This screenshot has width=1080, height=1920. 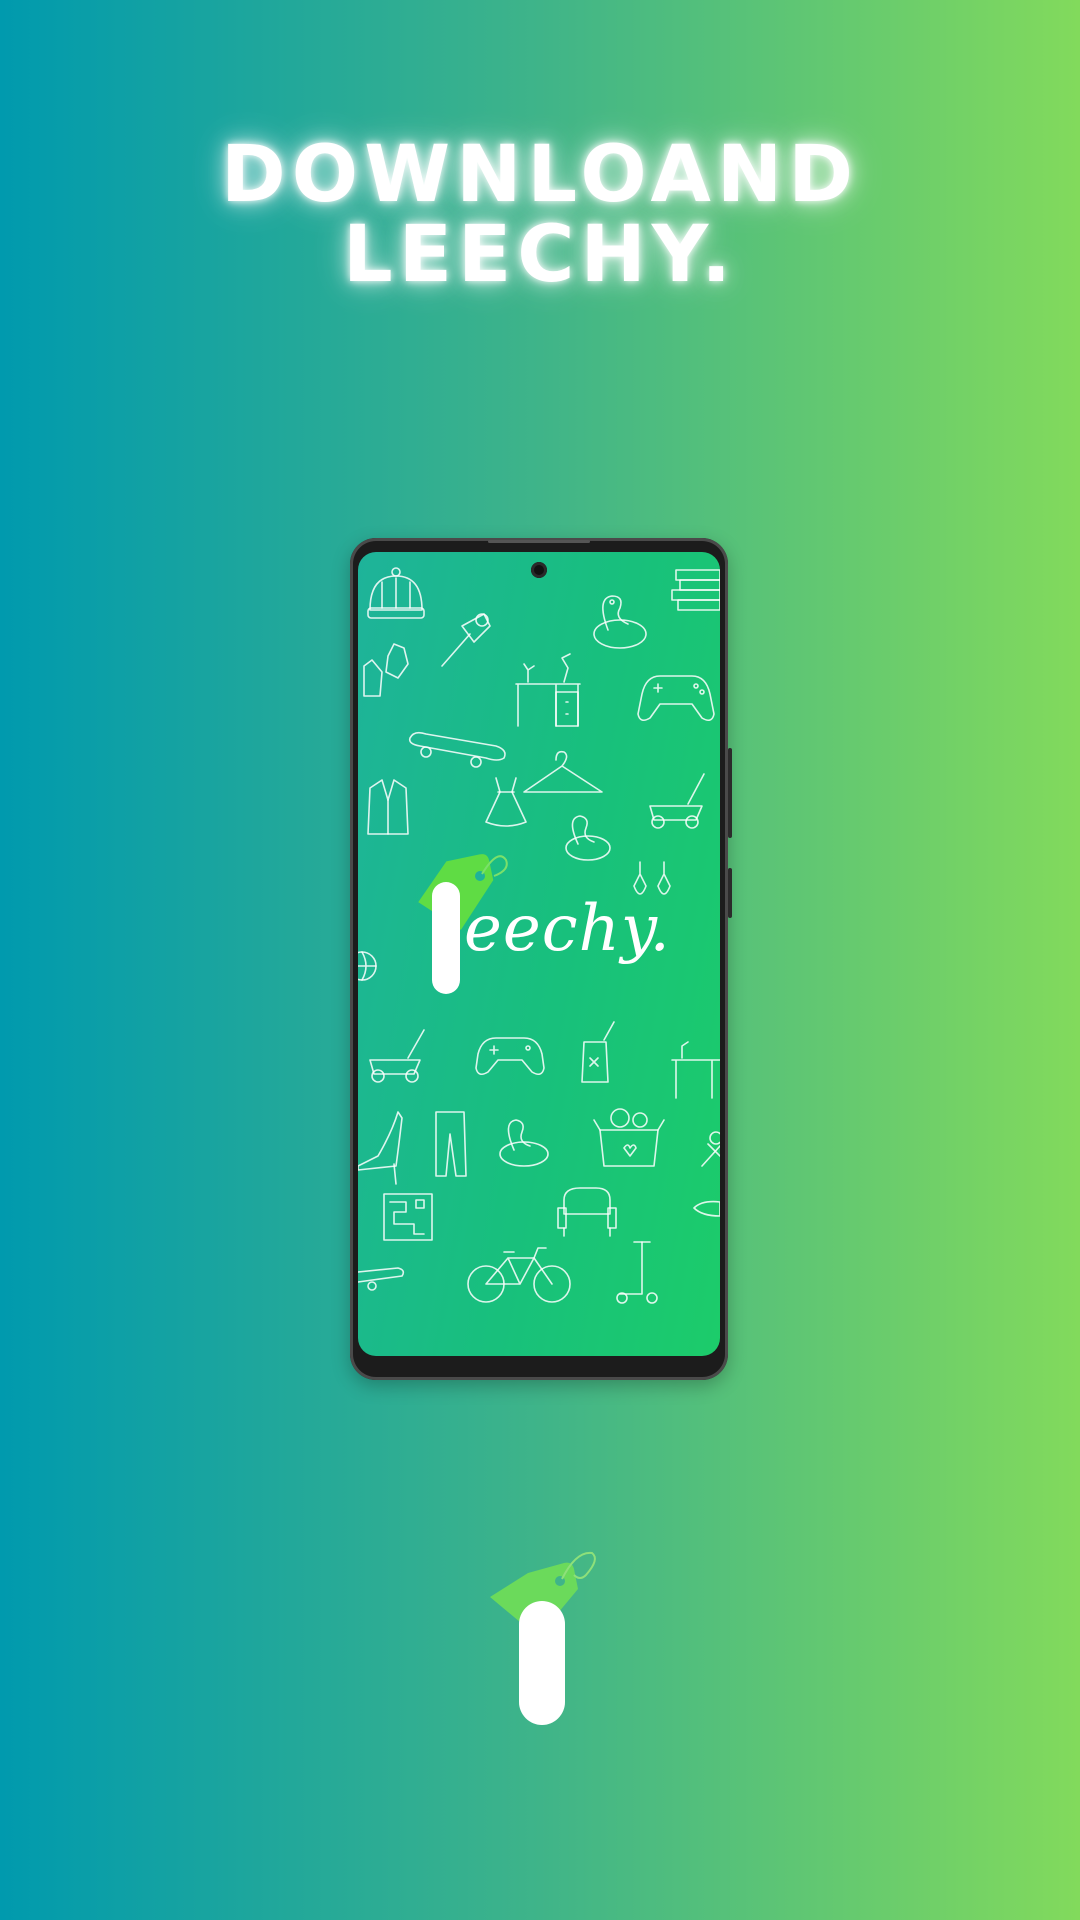 I want to click on headline: DOWNLOAND LEECHY., so click(x=540, y=215).